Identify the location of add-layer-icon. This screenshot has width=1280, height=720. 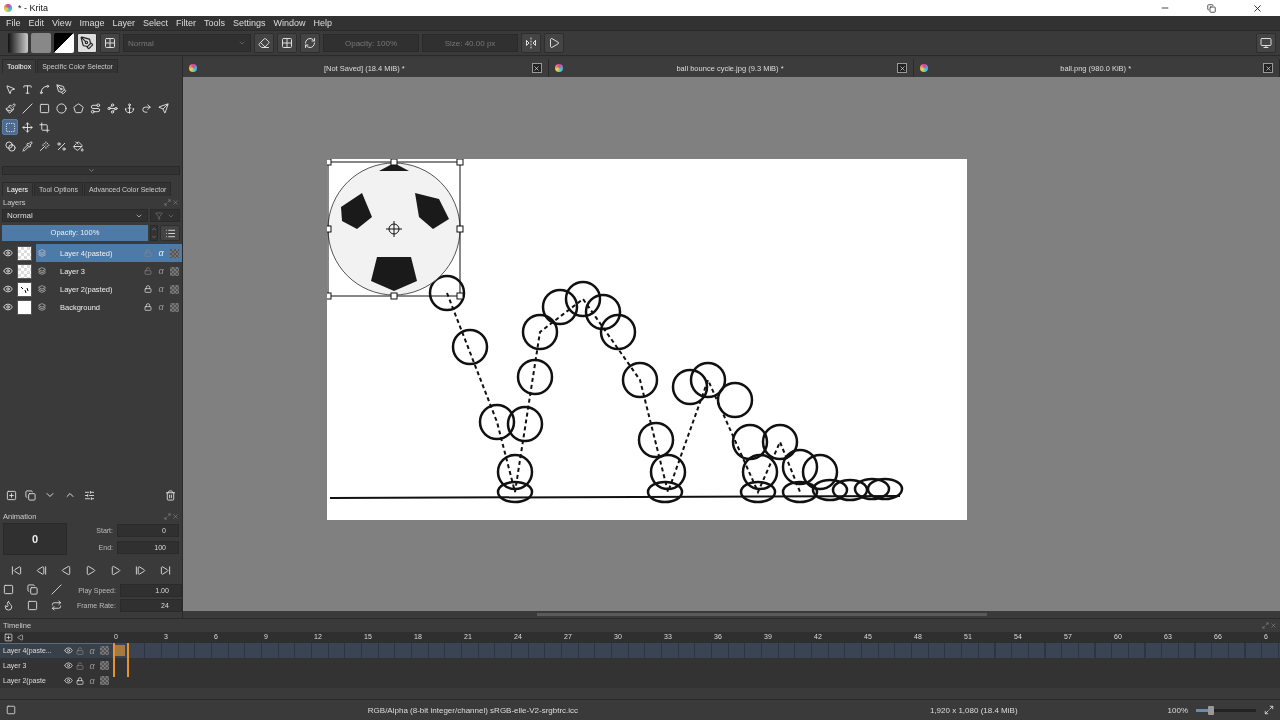
(11, 495).